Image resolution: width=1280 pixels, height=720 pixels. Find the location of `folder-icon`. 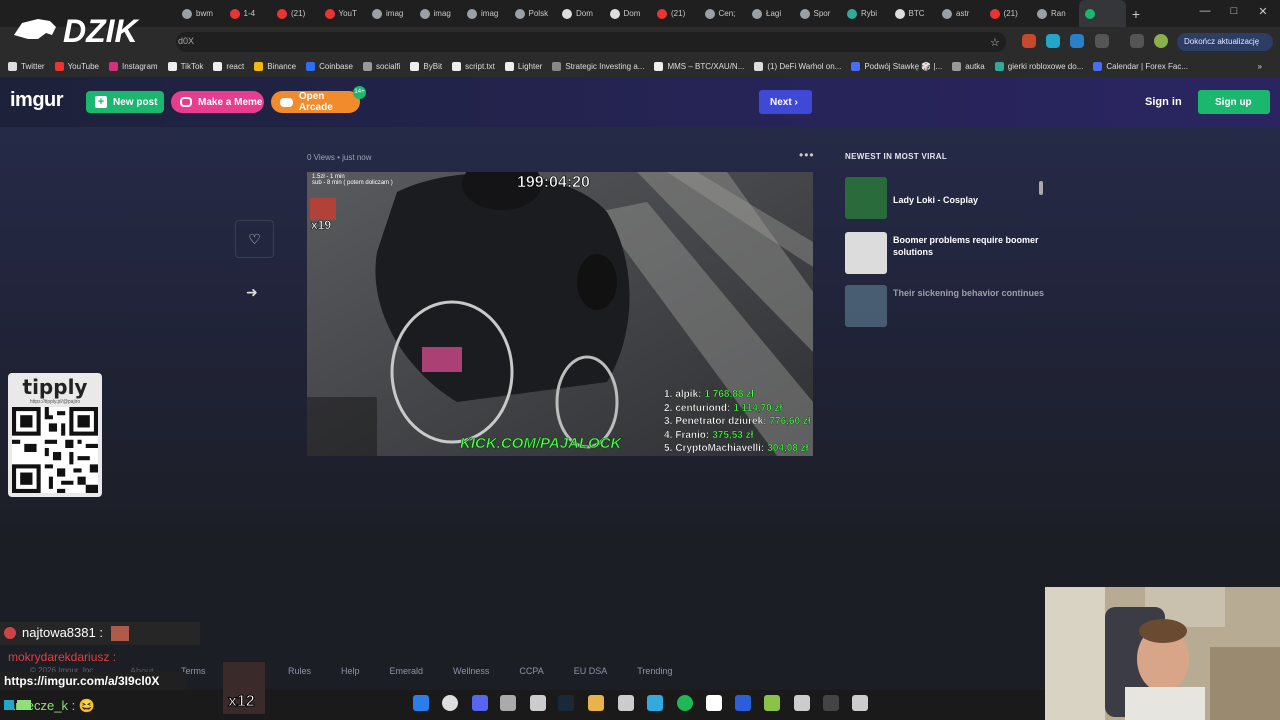

folder-icon is located at coordinates (596, 703).